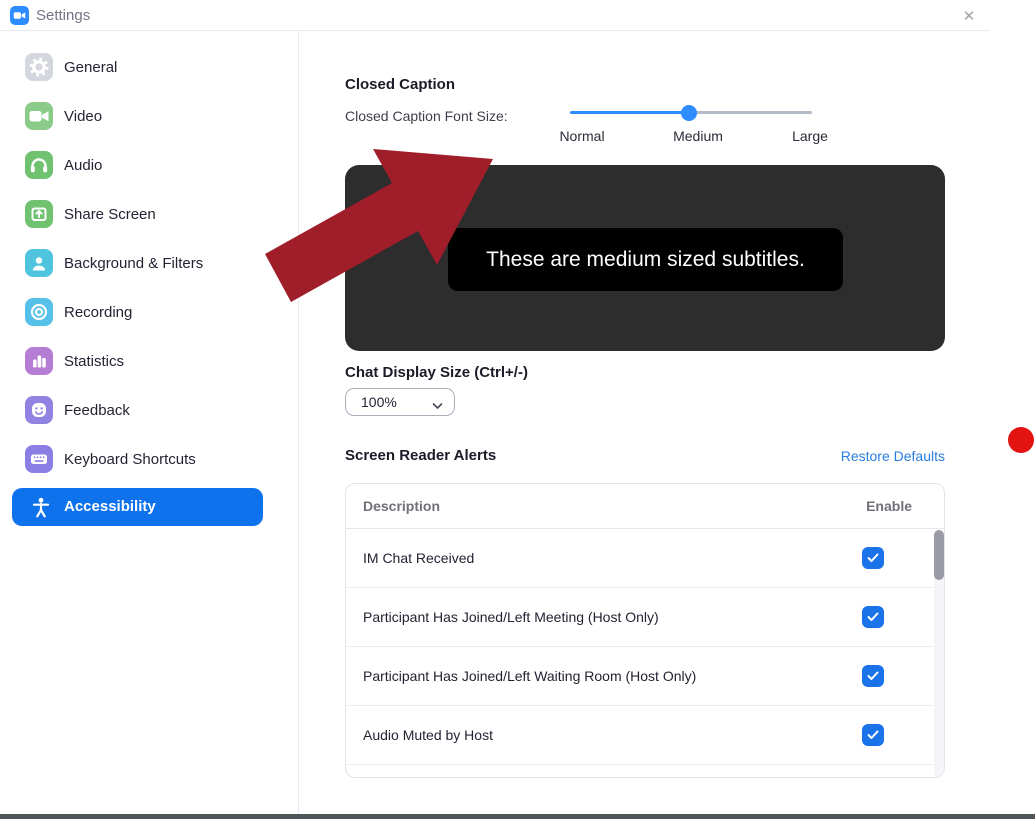 This screenshot has width=1035, height=822. What do you see at coordinates (97, 410) in the screenshot?
I see `sidebar-item-label: Feedback` at bounding box center [97, 410].